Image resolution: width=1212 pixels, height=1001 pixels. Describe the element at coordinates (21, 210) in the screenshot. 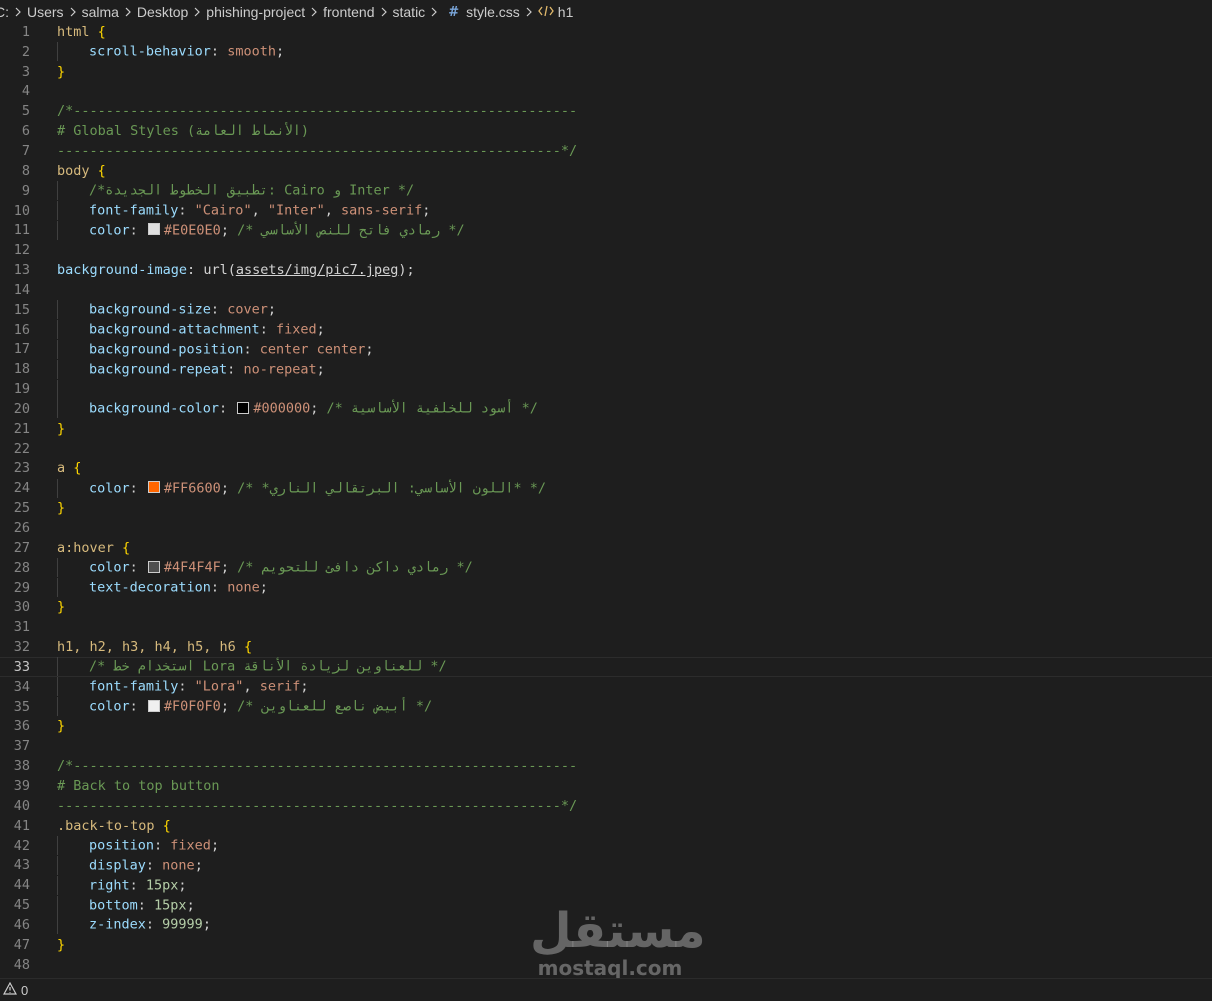

I see `line-number: 10` at that location.